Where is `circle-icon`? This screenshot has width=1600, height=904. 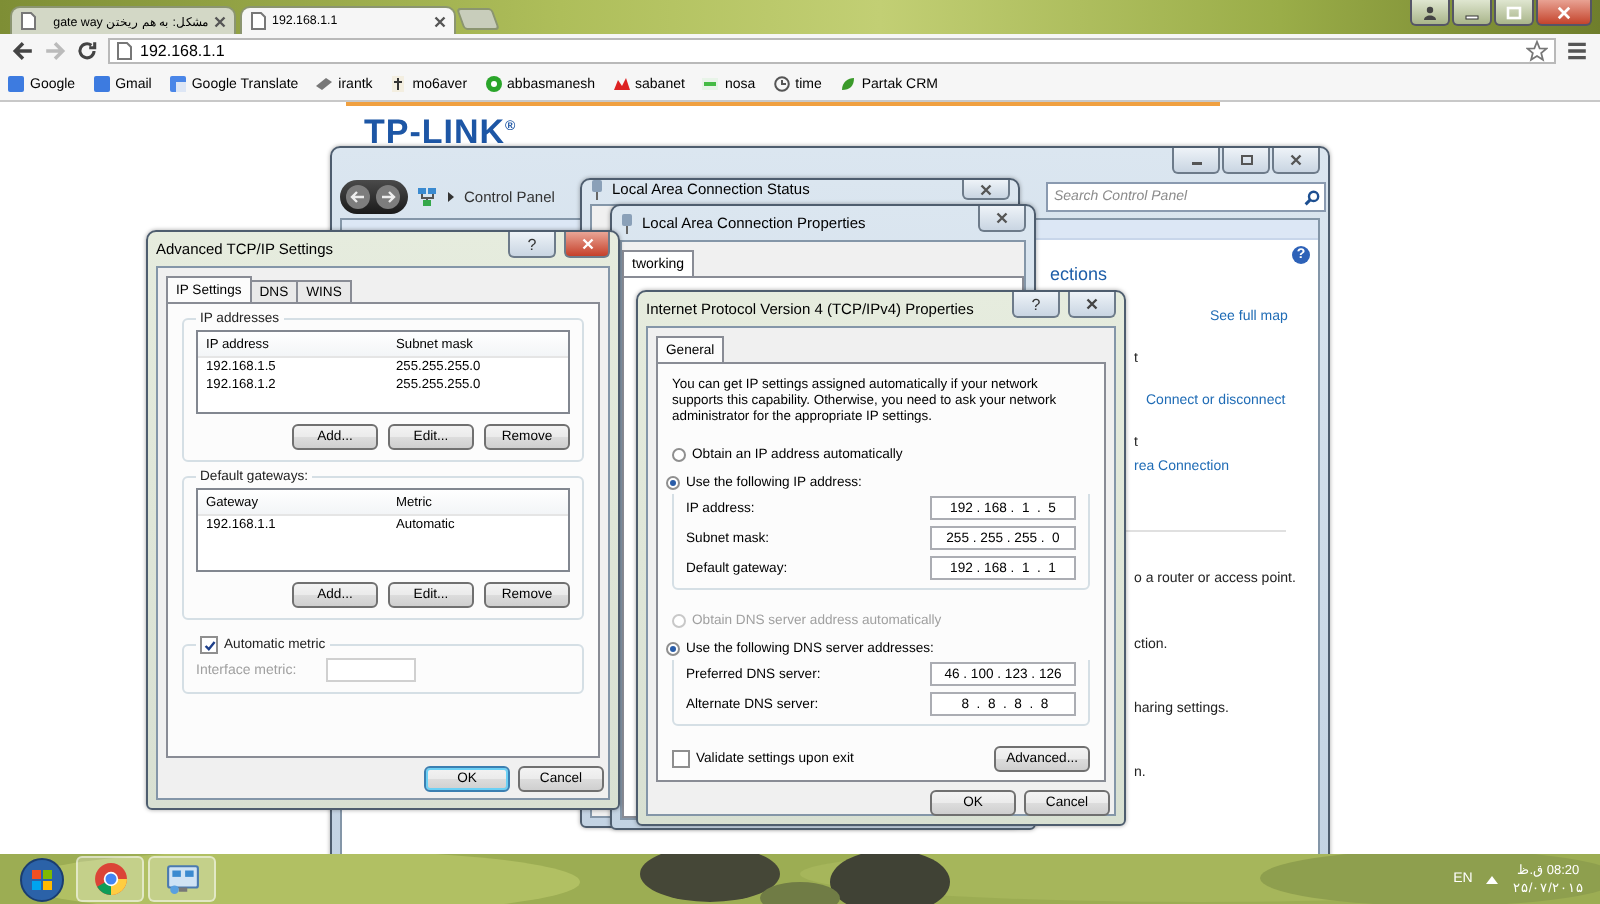
circle-icon is located at coordinates (493, 84).